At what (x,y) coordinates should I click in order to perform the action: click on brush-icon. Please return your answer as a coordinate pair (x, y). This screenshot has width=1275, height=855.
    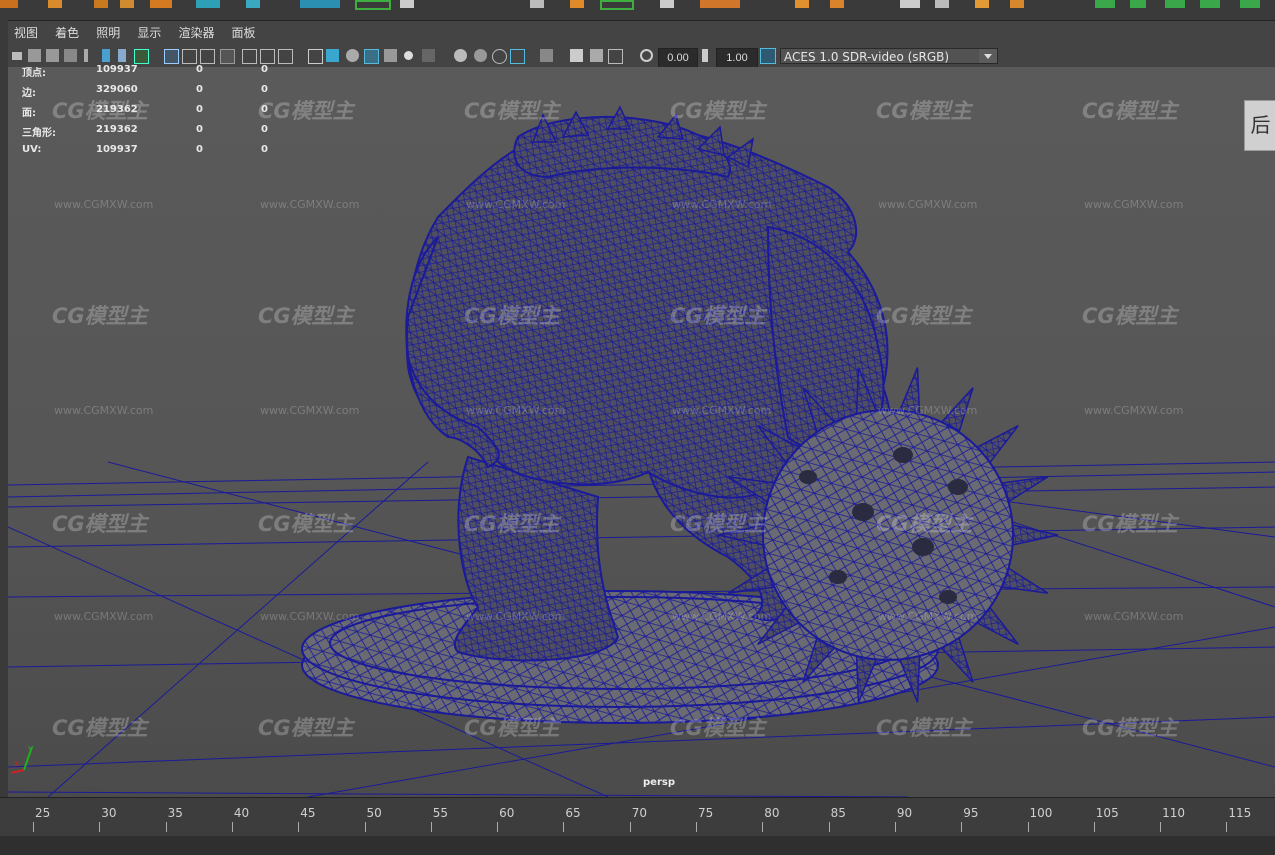
    Looking at the image, I should click on (141, 56).